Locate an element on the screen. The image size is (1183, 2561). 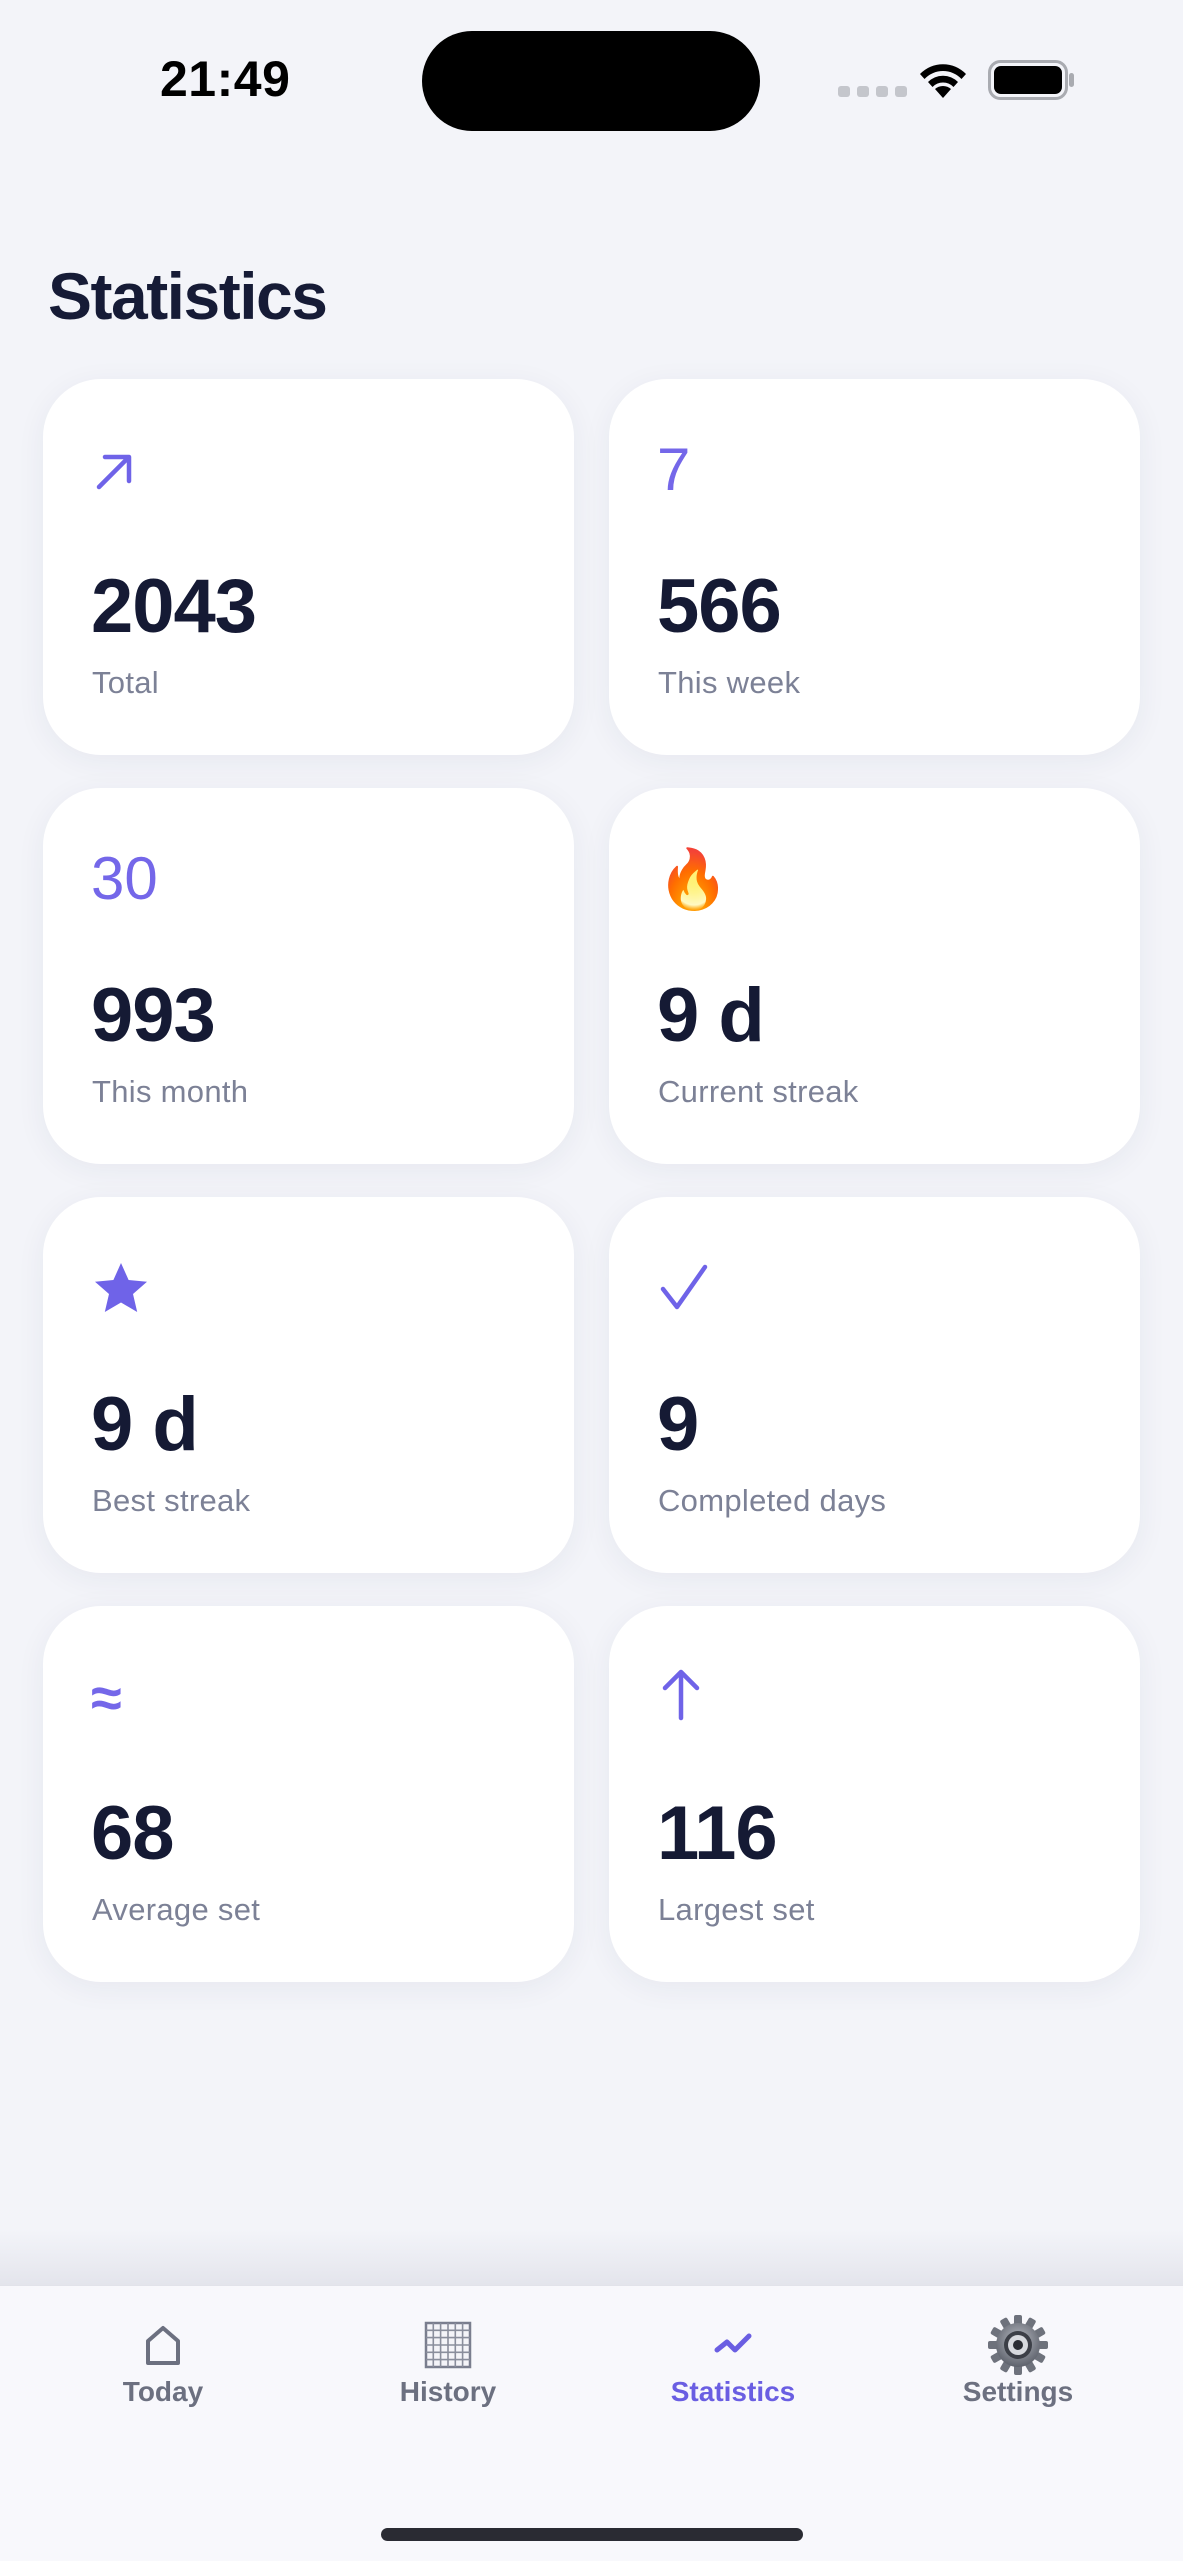
gear-icon is located at coordinates (1018, 2345).